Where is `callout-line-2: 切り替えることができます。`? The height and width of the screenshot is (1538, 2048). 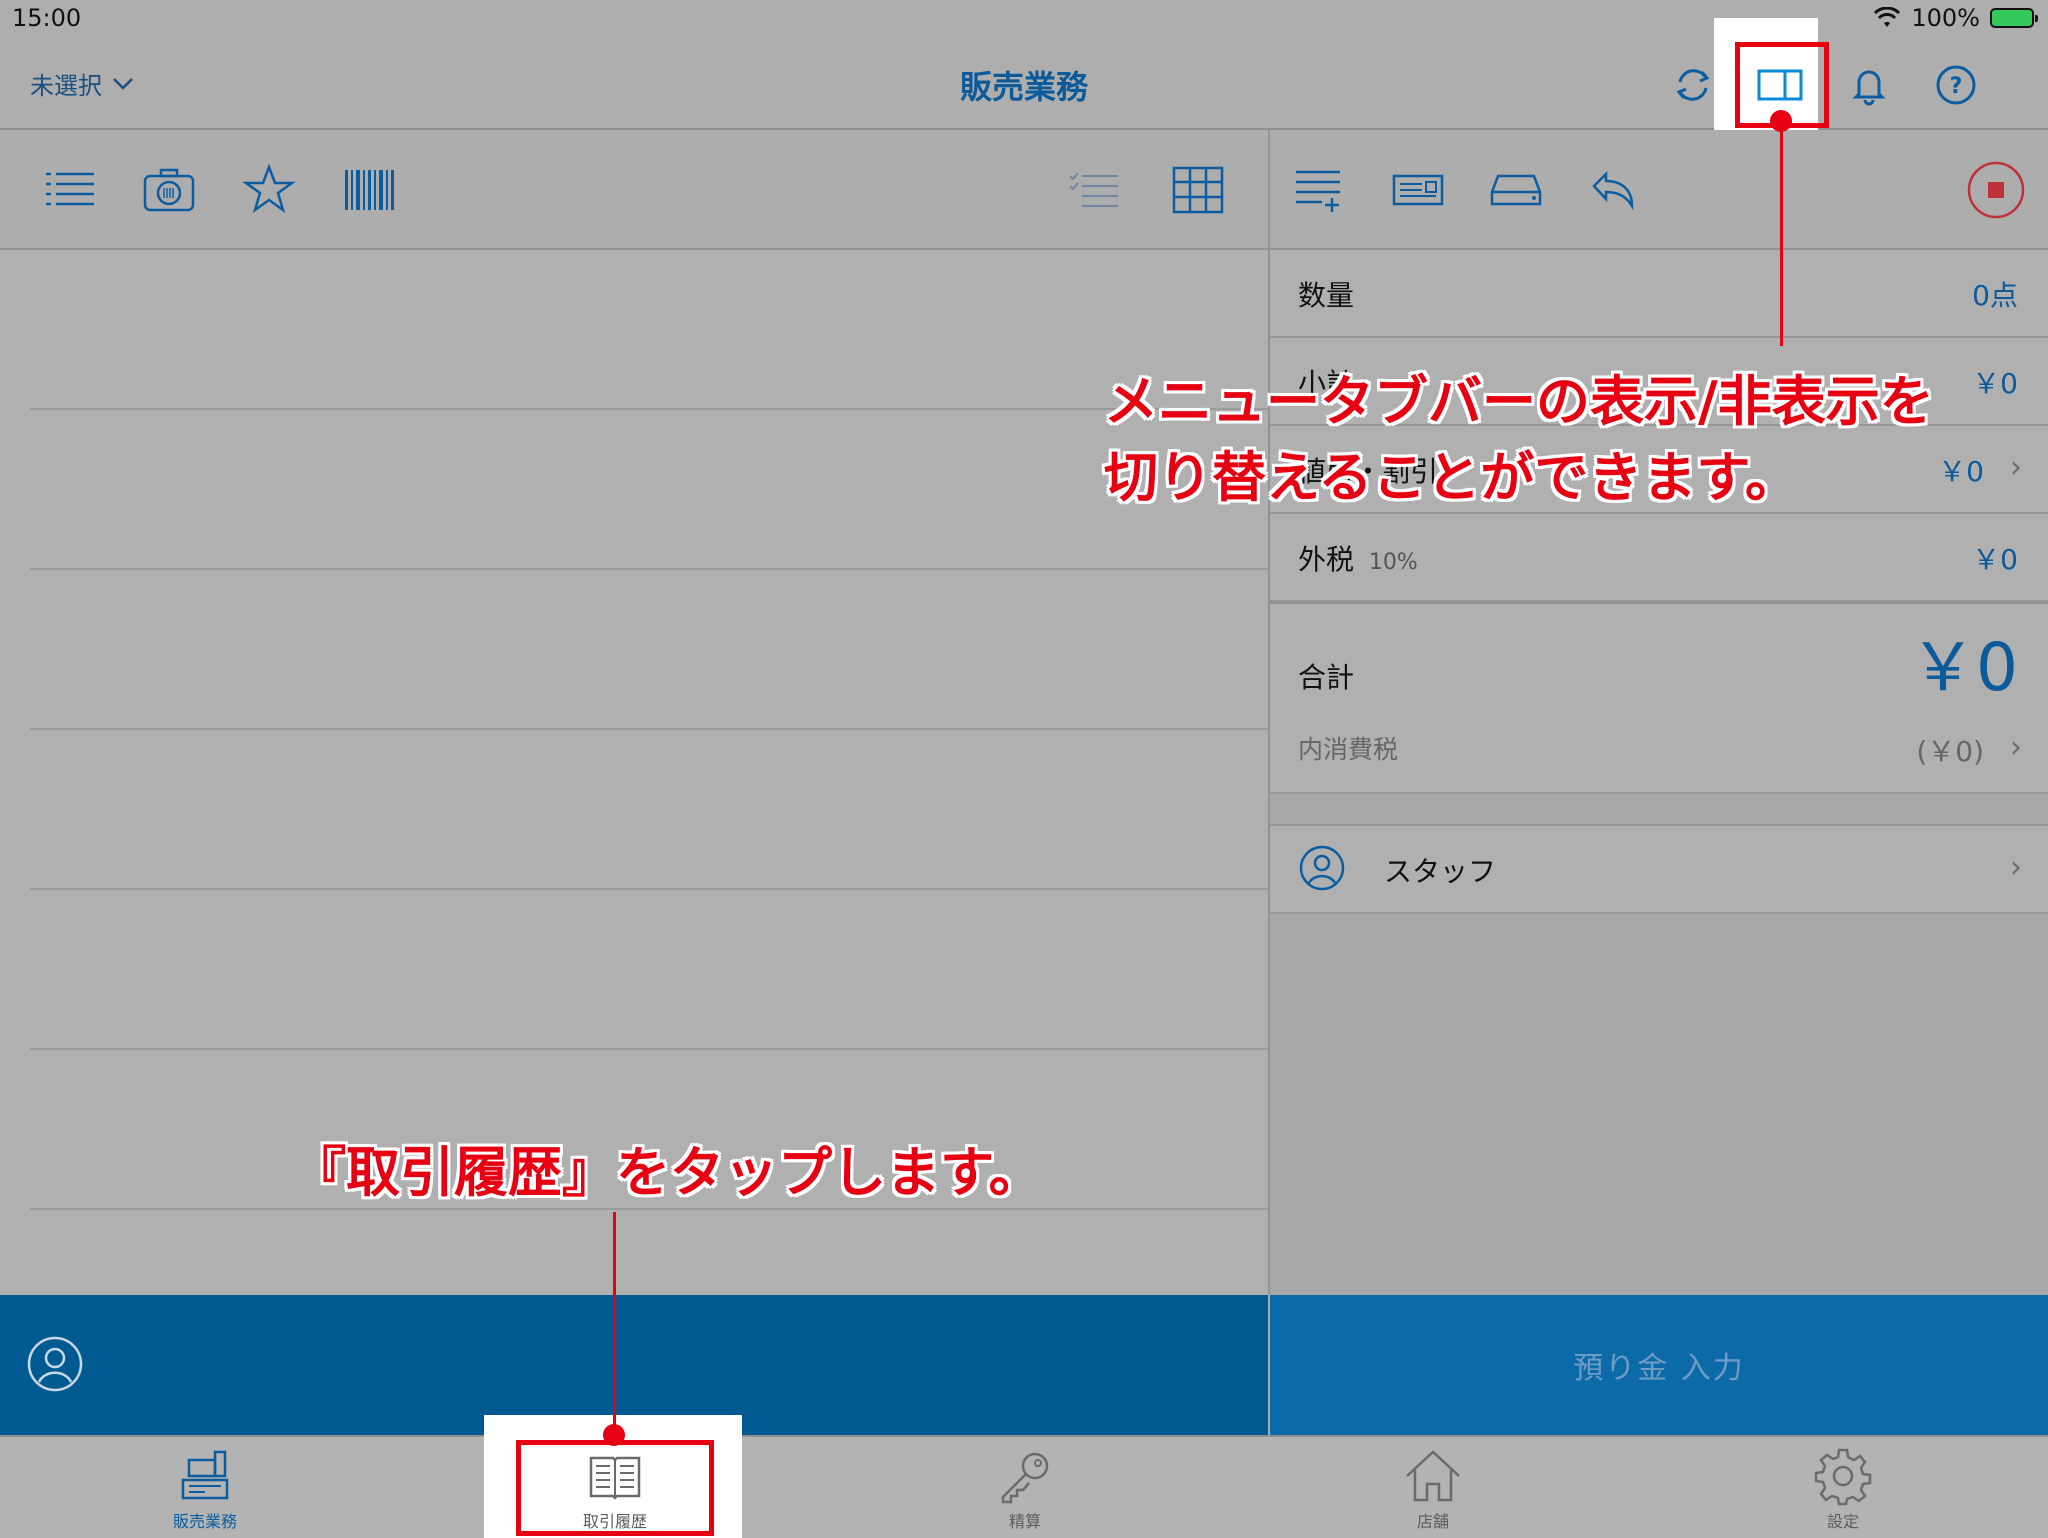
callout-line-2: 切り替えることができます。 is located at coordinates (1451, 477).